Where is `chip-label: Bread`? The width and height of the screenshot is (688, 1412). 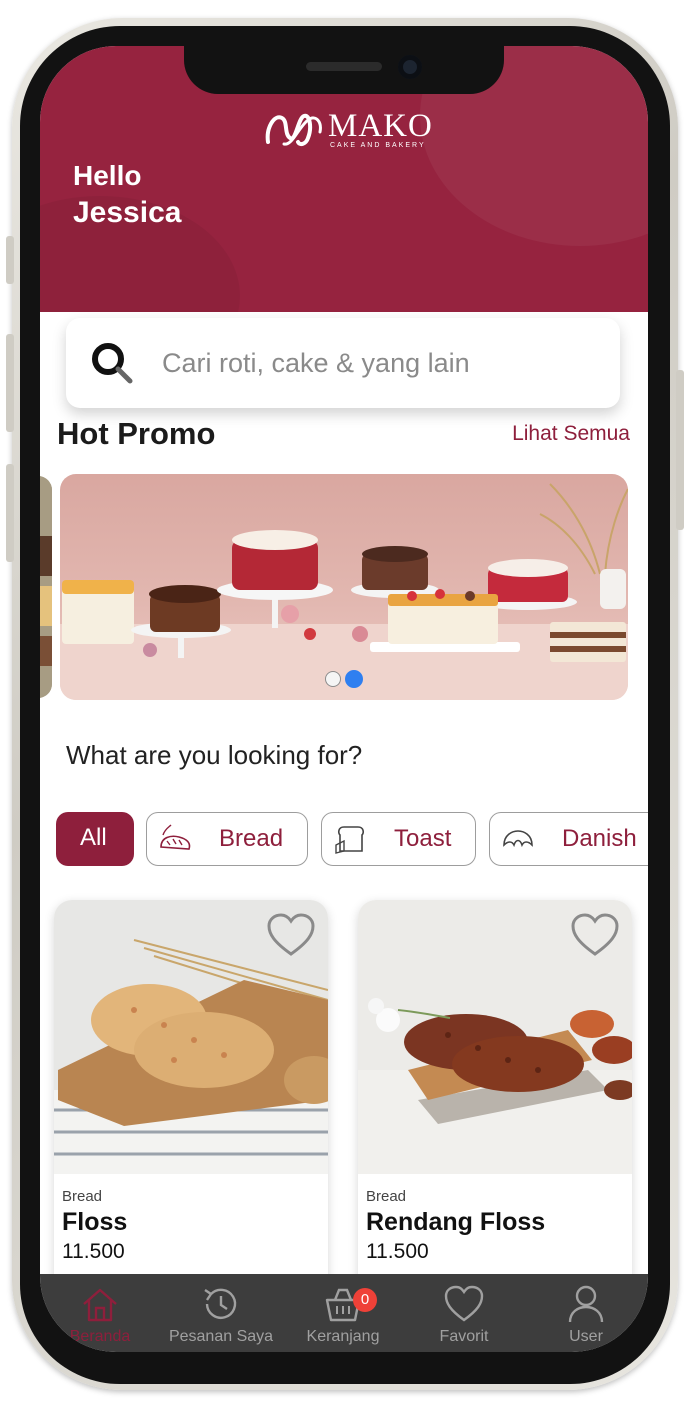 chip-label: Bread is located at coordinates (251, 838).